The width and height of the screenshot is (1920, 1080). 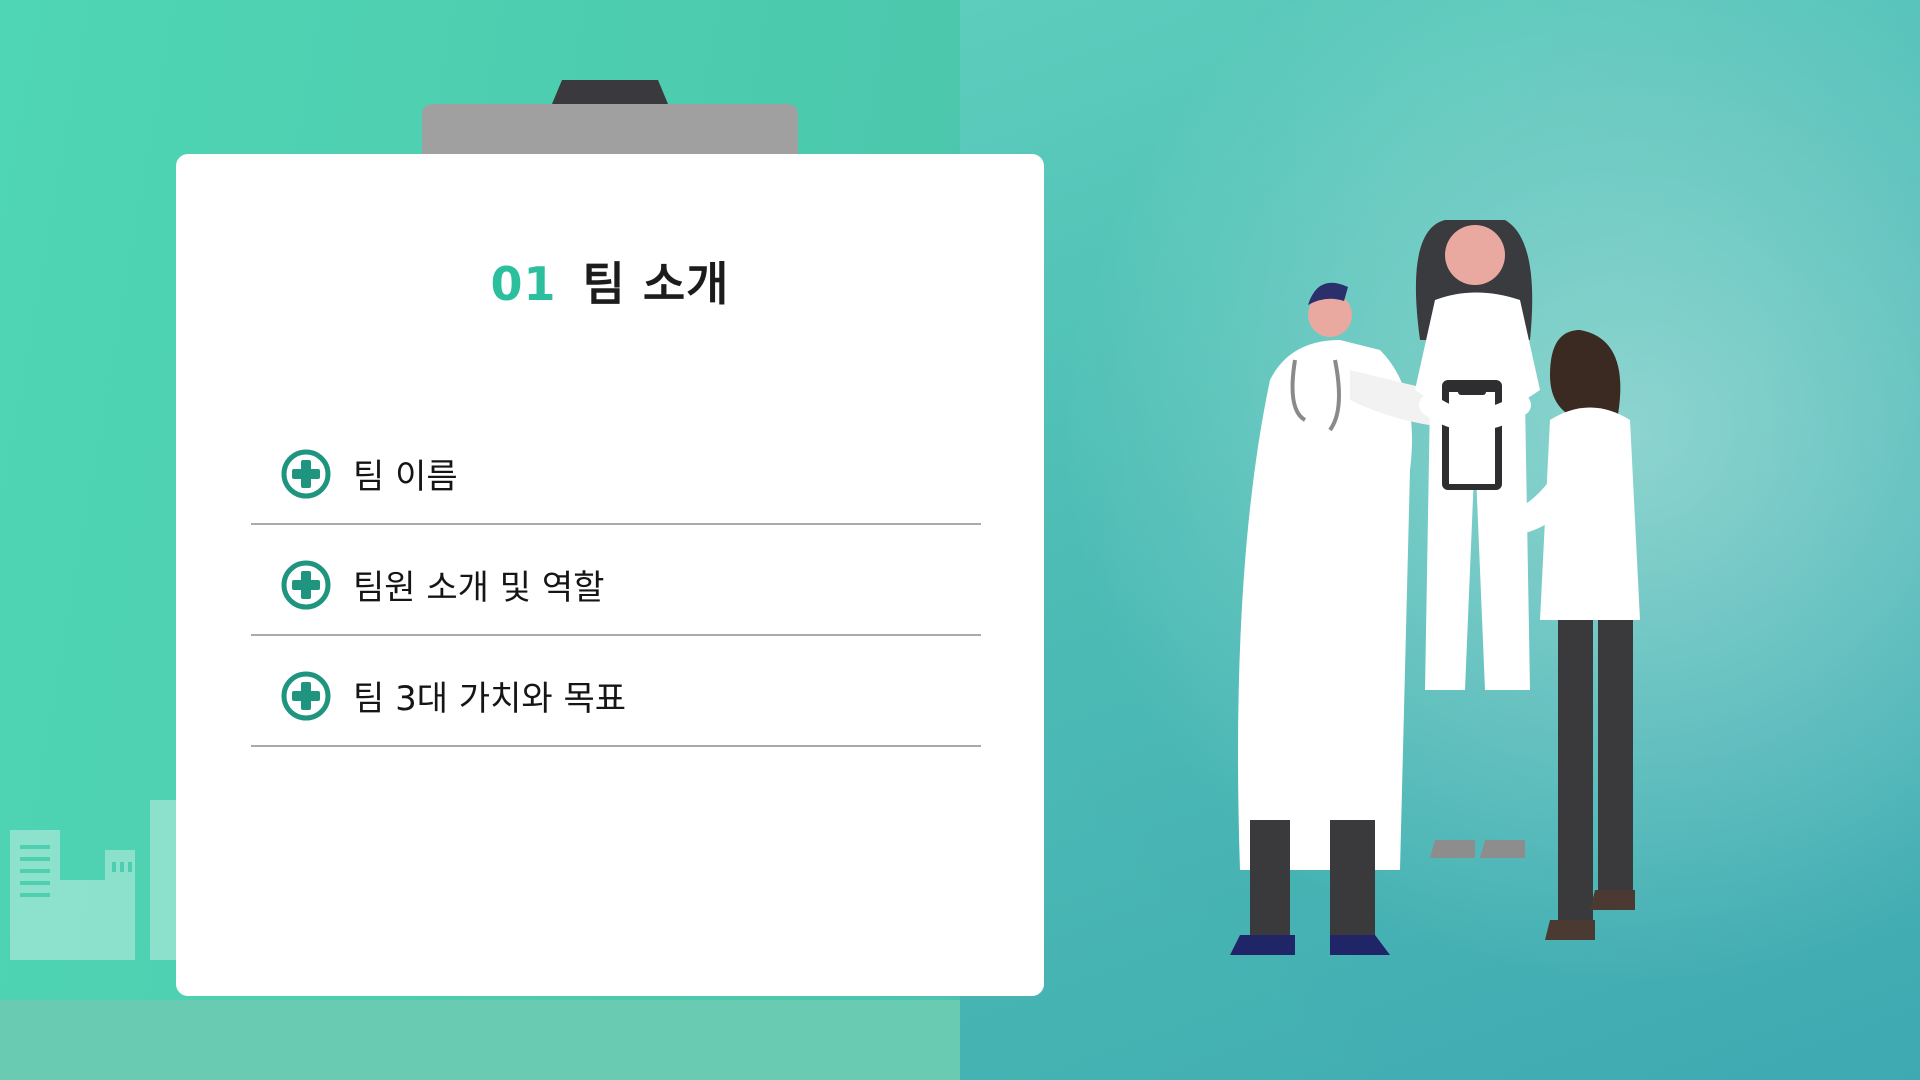 What do you see at coordinates (616, 469) in the screenshot?
I see `agenda-item-team-name: 팀 이름` at bounding box center [616, 469].